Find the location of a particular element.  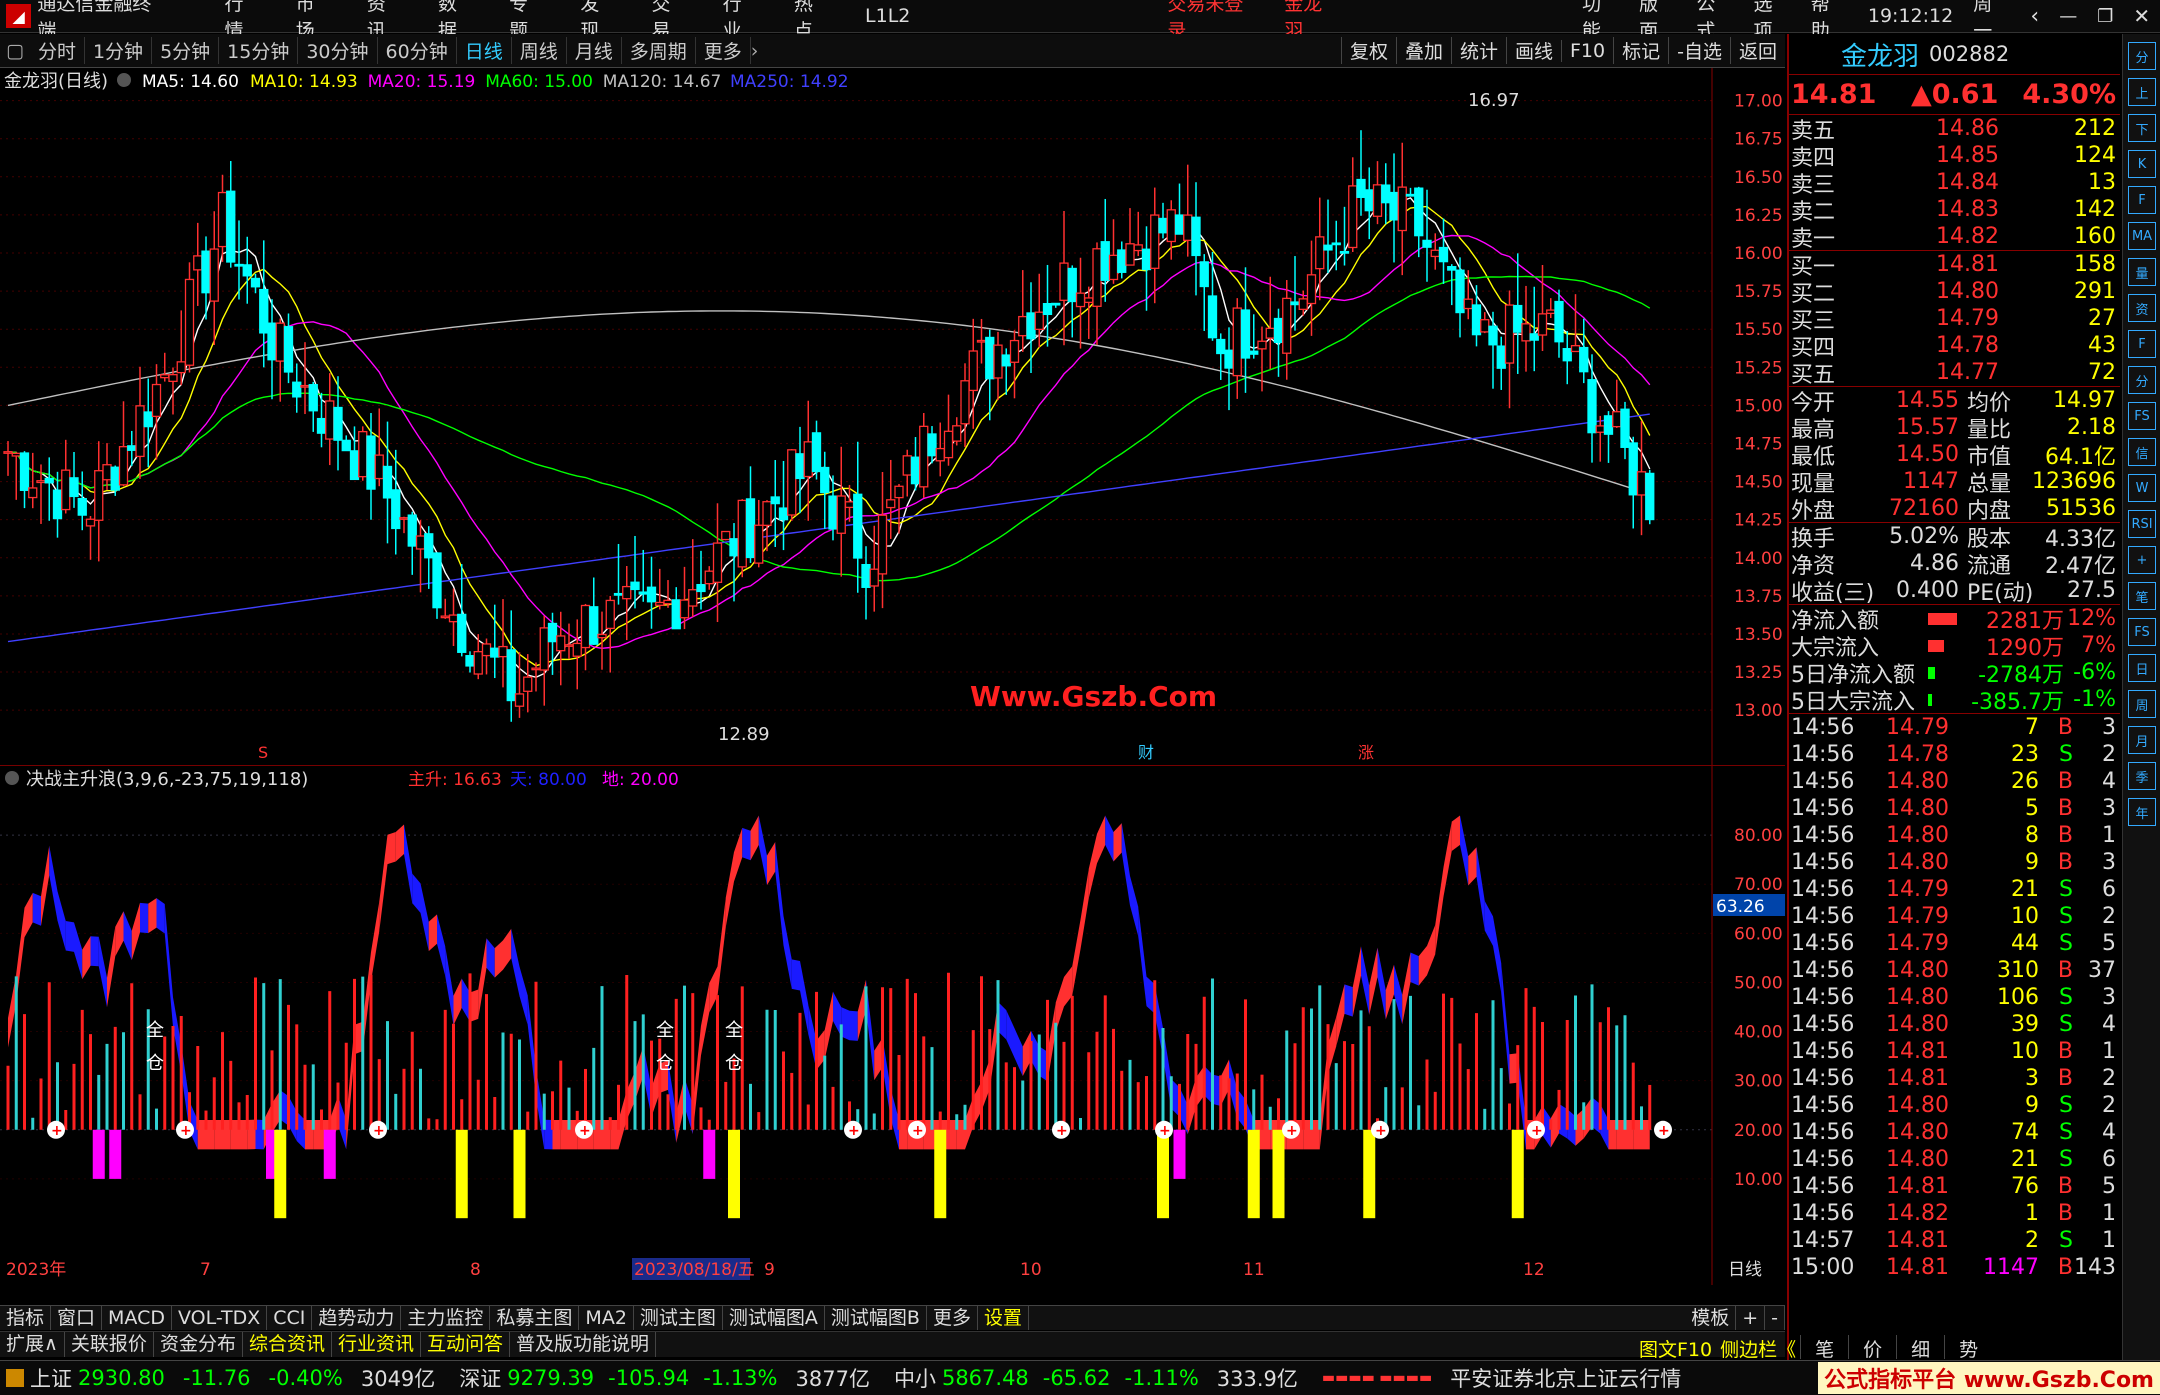

sidebar-tool-icon: 月 is located at coordinates (2142, 740).